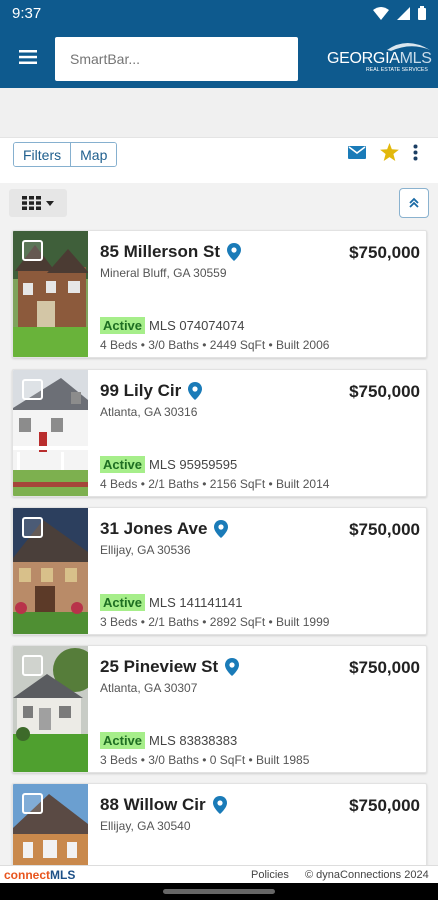 Image resolution: width=438 pixels, height=900 pixels. I want to click on map-button: Map, so click(93, 154).